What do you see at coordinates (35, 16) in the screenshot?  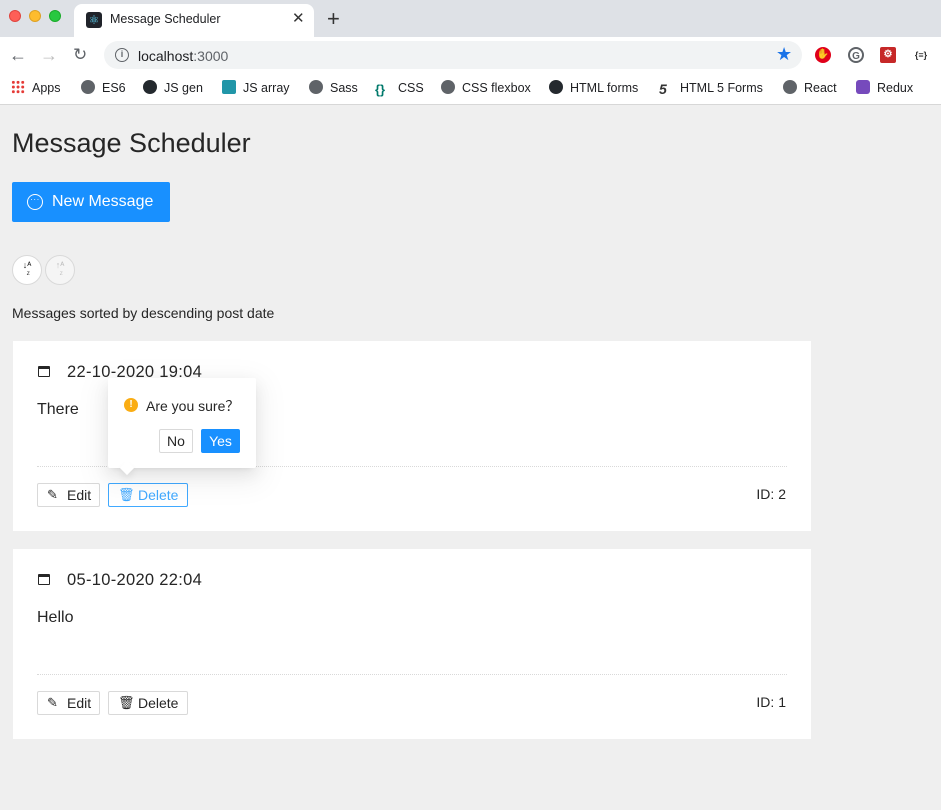 I see `window-minimize-button` at bounding box center [35, 16].